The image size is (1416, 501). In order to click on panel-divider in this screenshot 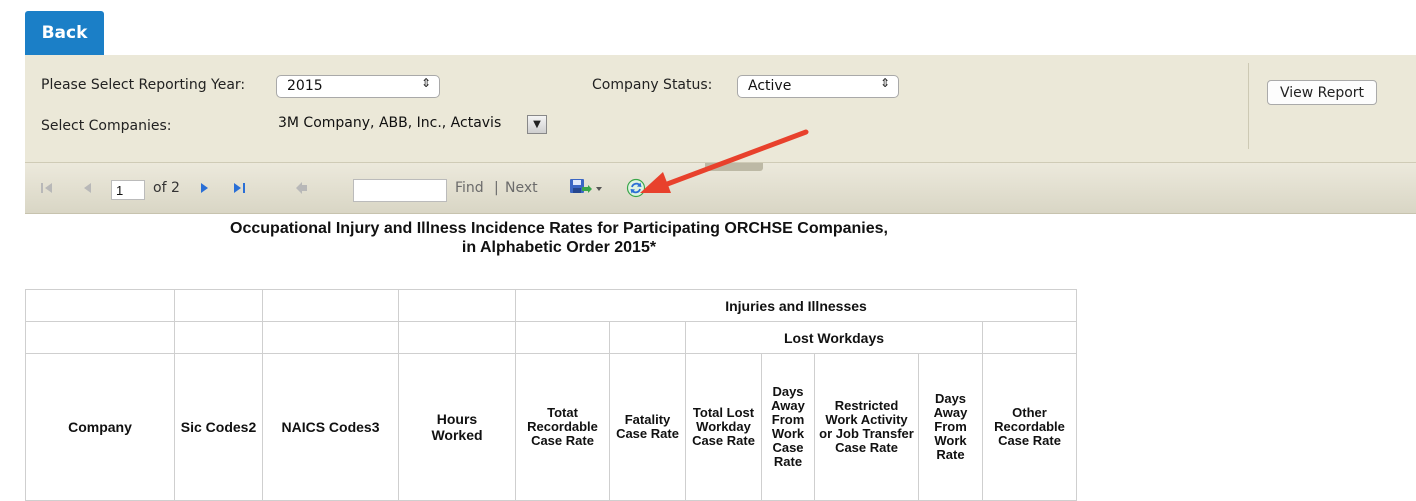, I will do `click(1248, 106)`.